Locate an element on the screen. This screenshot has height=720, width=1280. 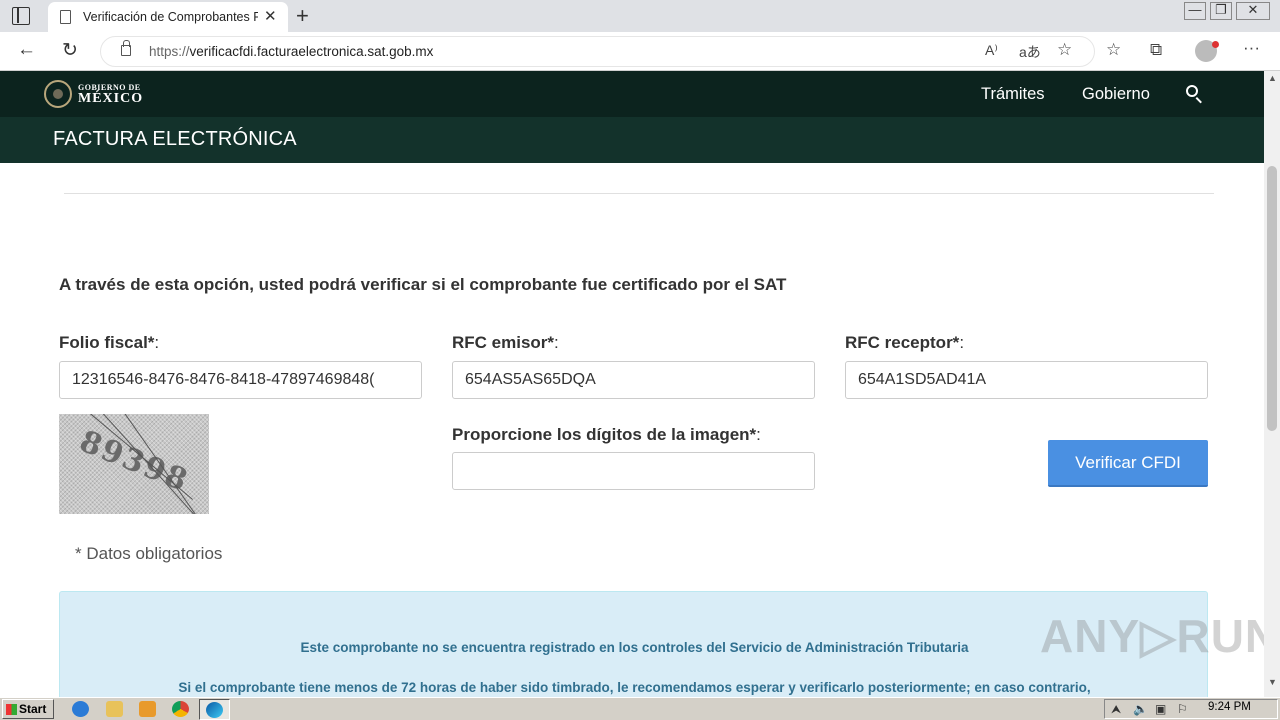
emisor-label-text: RFC emisor* is located at coordinates (503, 342).